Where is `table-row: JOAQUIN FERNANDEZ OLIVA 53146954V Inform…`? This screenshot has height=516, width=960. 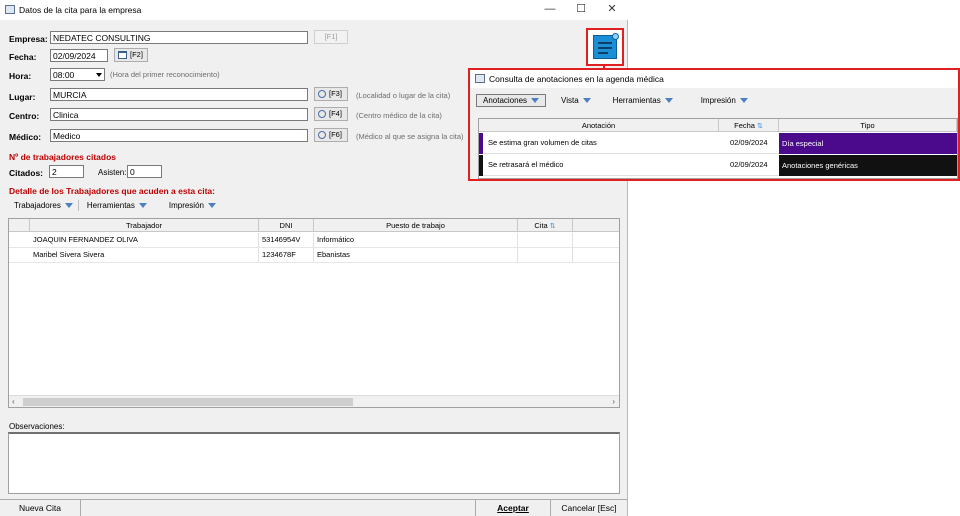 table-row: JOAQUIN FERNANDEZ OLIVA 53146954V Inform… is located at coordinates (314, 240).